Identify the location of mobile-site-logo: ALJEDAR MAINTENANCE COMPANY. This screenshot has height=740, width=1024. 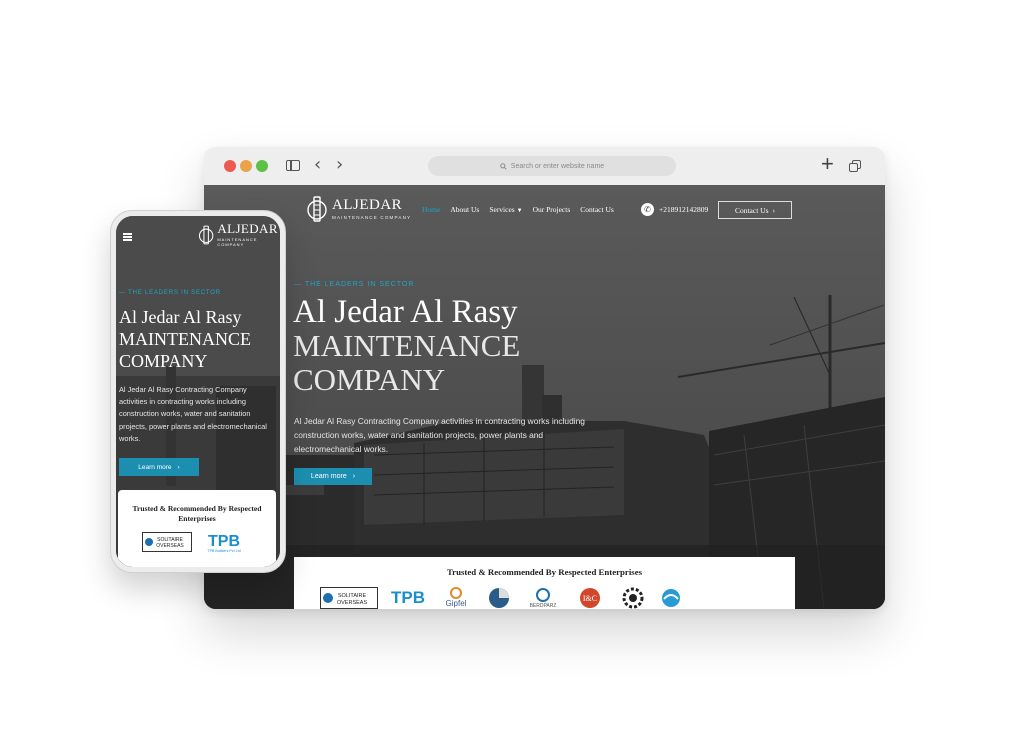
(239, 234).